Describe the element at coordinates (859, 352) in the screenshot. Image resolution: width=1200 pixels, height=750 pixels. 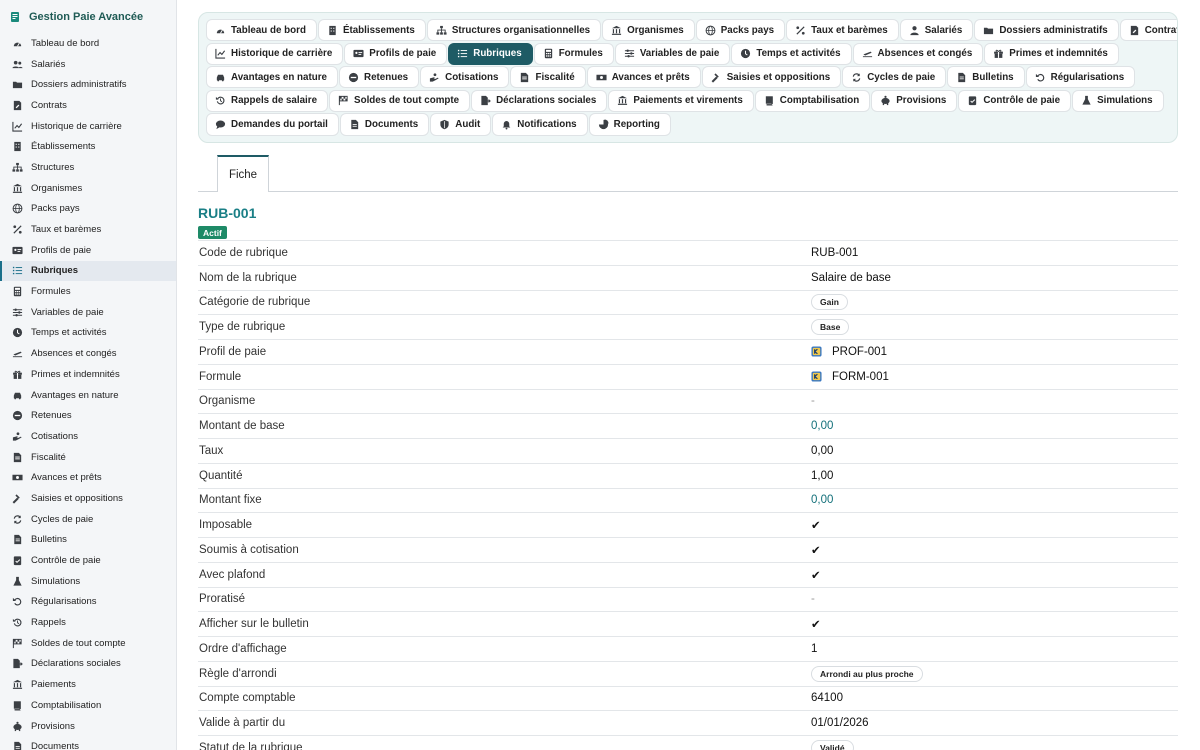
I see `record-link: PROF-001` at that location.